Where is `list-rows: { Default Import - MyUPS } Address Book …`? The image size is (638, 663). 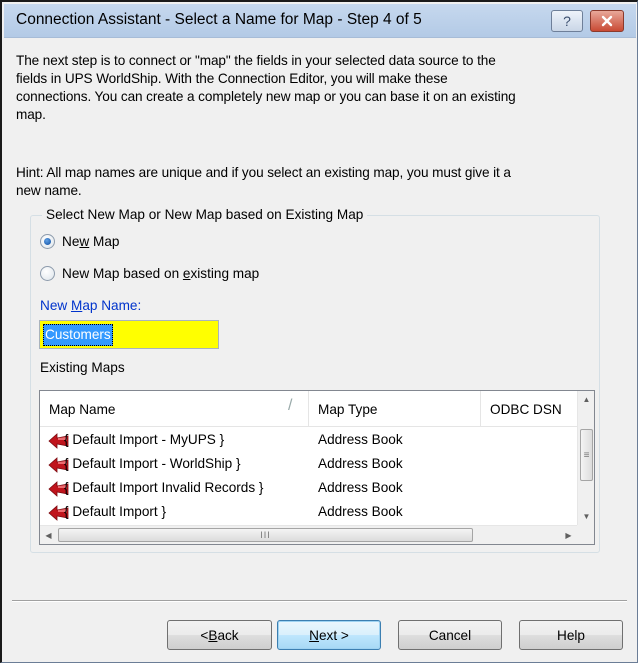
list-rows: { Default Import - MyUPS } Address Book … is located at coordinates (308, 477).